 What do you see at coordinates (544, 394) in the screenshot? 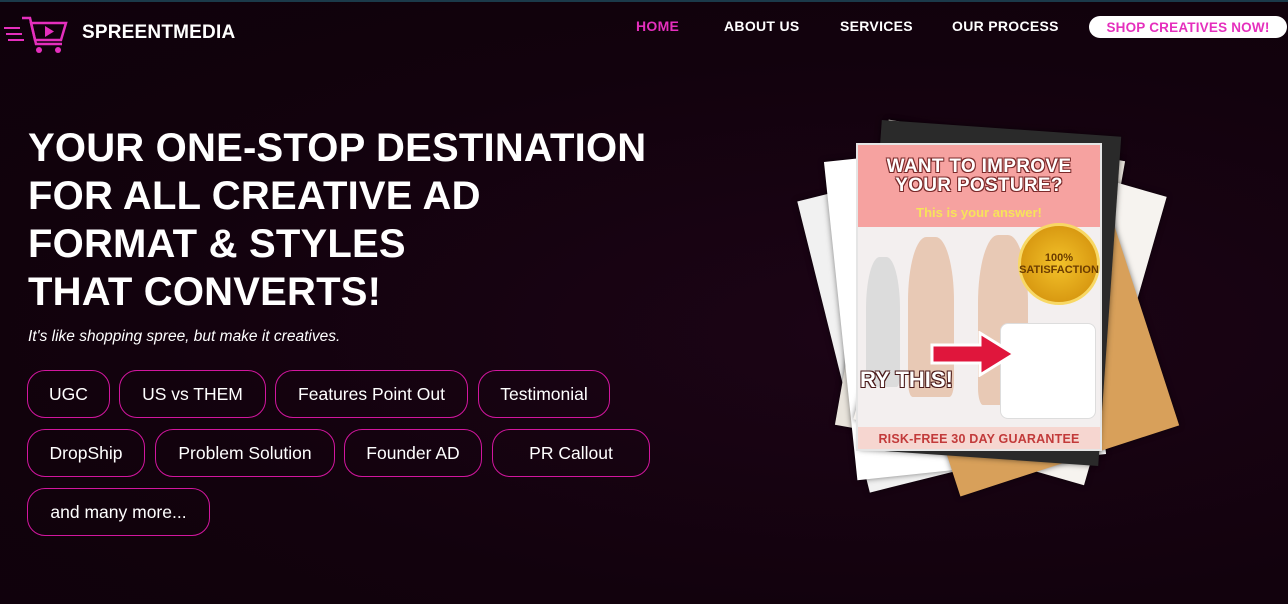
I see `chip-testimonial: Testimonial` at bounding box center [544, 394].